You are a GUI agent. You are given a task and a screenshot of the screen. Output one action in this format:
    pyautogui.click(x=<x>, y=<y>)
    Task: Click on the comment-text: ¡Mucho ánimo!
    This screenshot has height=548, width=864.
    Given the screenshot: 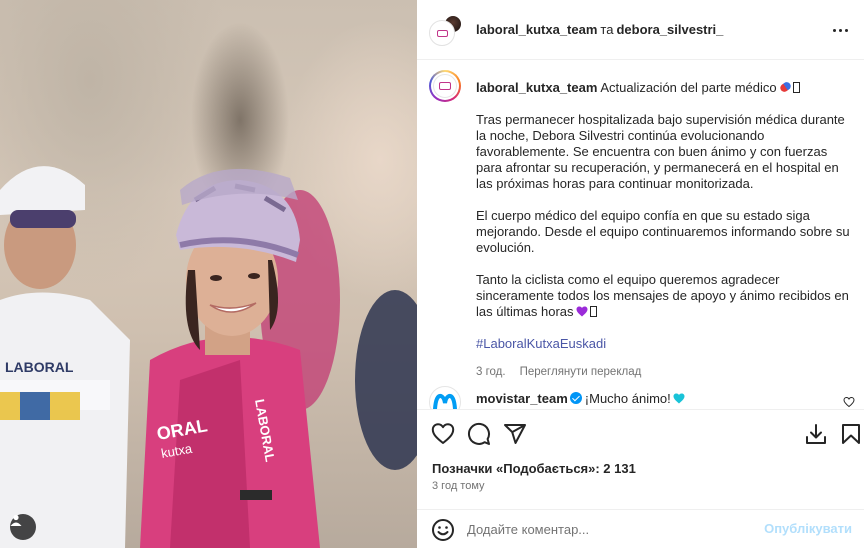 What is the action you would take?
    pyautogui.click(x=627, y=398)
    